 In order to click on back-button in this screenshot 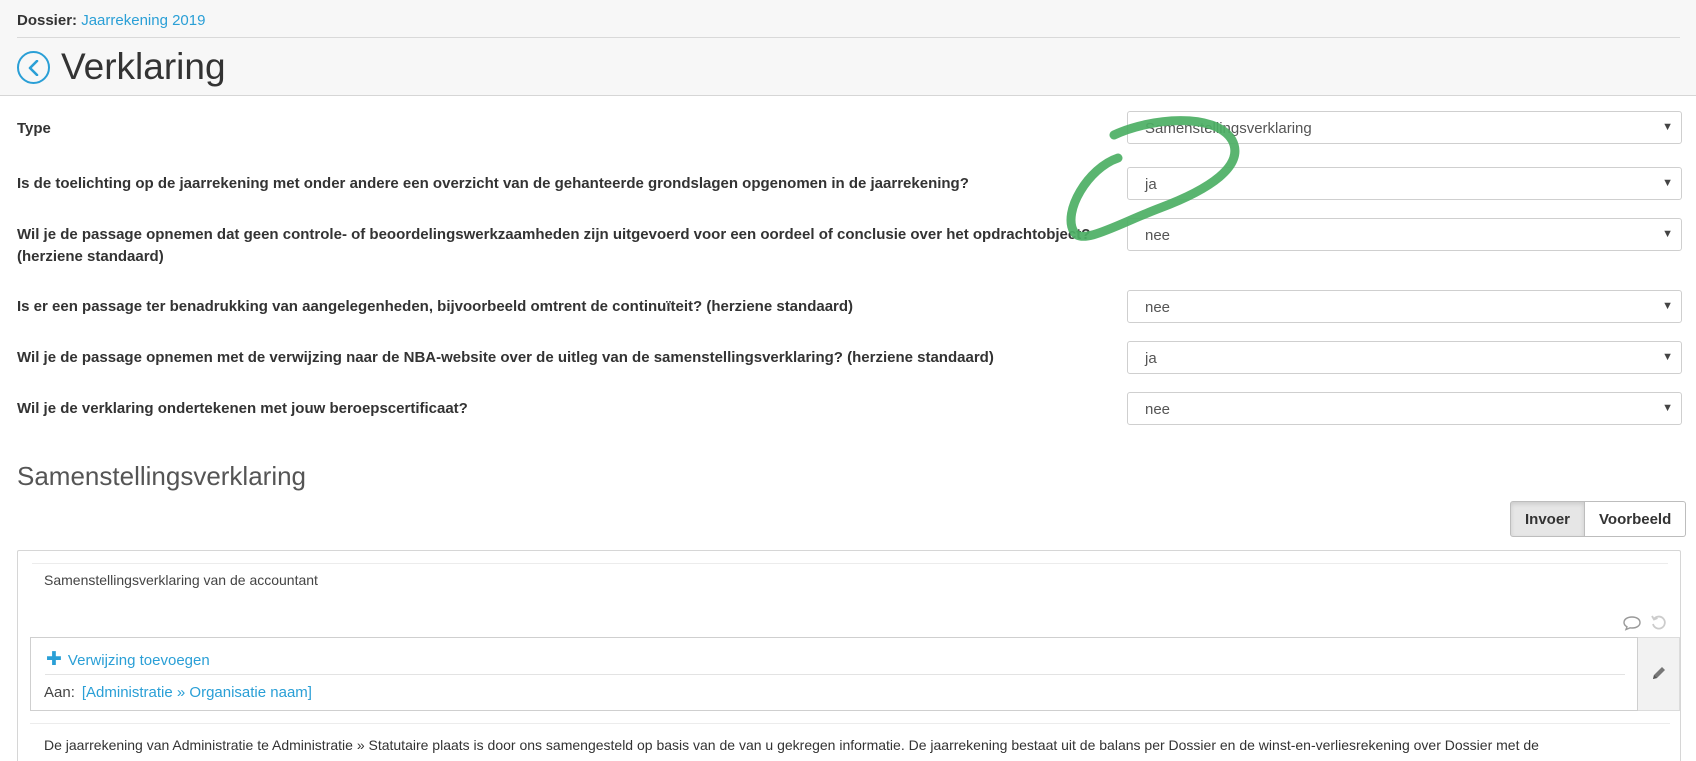, I will do `click(33, 67)`.